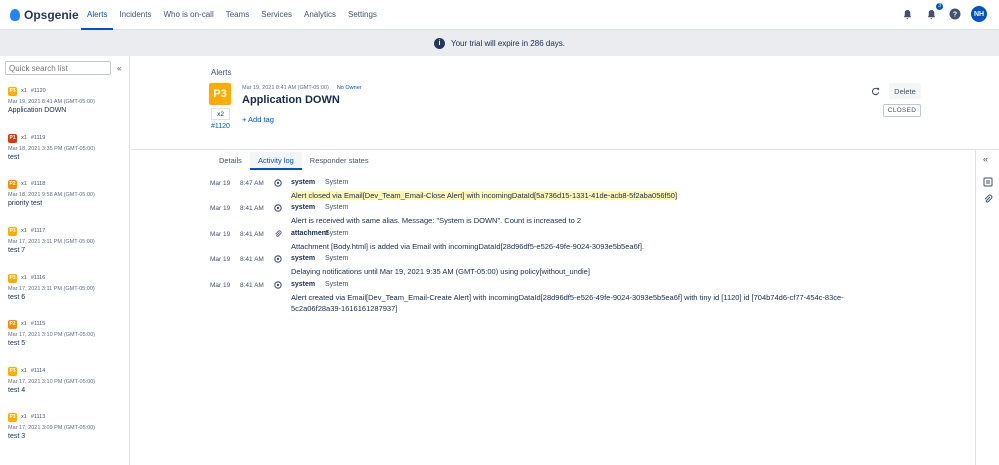  Describe the element at coordinates (258, 119) in the screenshot. I see `add-tag-button: + Add tag` at that location.